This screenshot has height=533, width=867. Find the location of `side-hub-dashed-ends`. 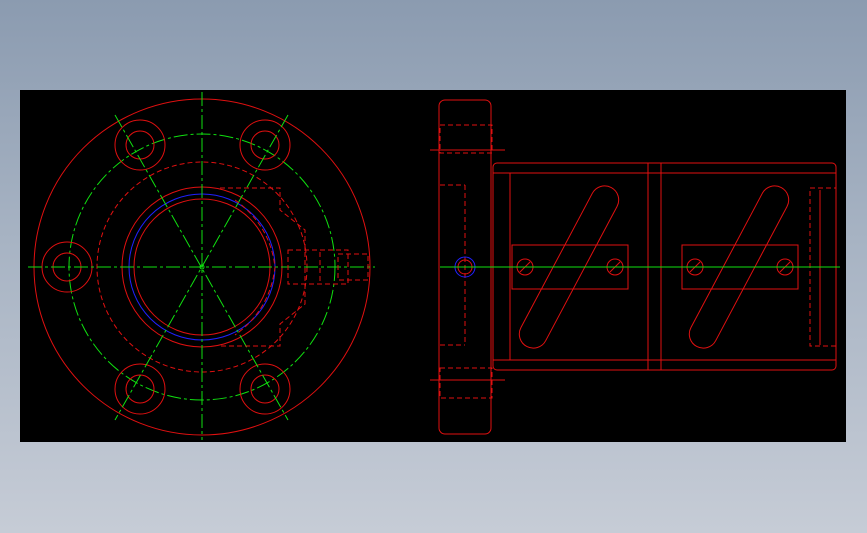

side-hub-dashed-ends is located at coordinates (452, 265).